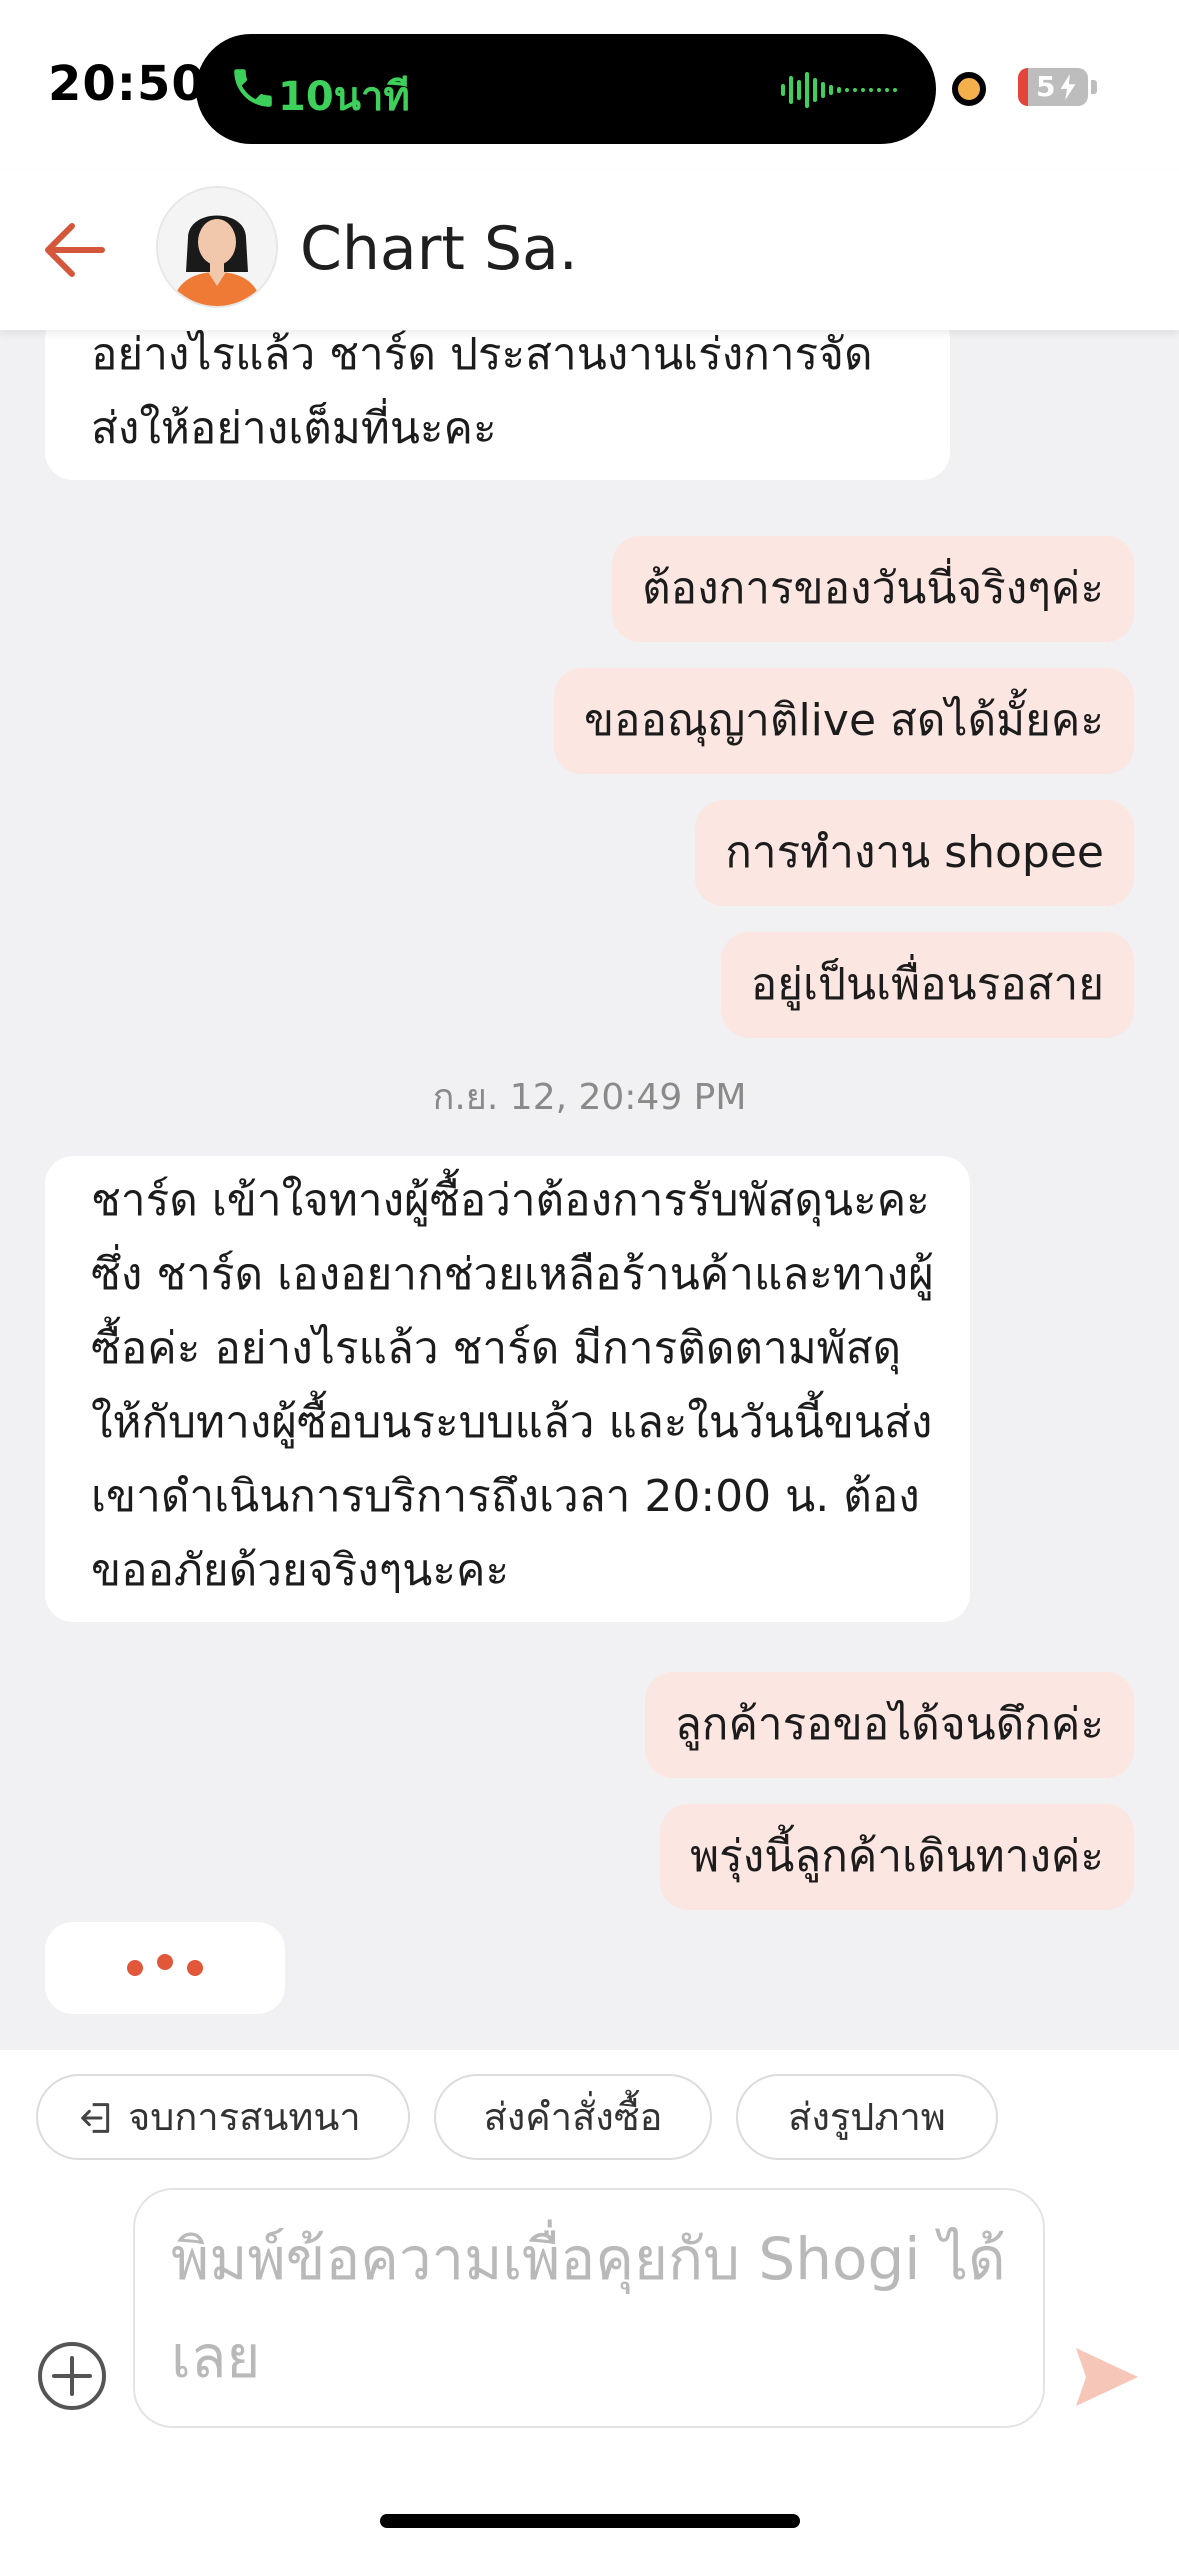  I want to click on message-bubble-outgoing: อยู่เป็นเพื่อนรอสาย, so click(927, 985).